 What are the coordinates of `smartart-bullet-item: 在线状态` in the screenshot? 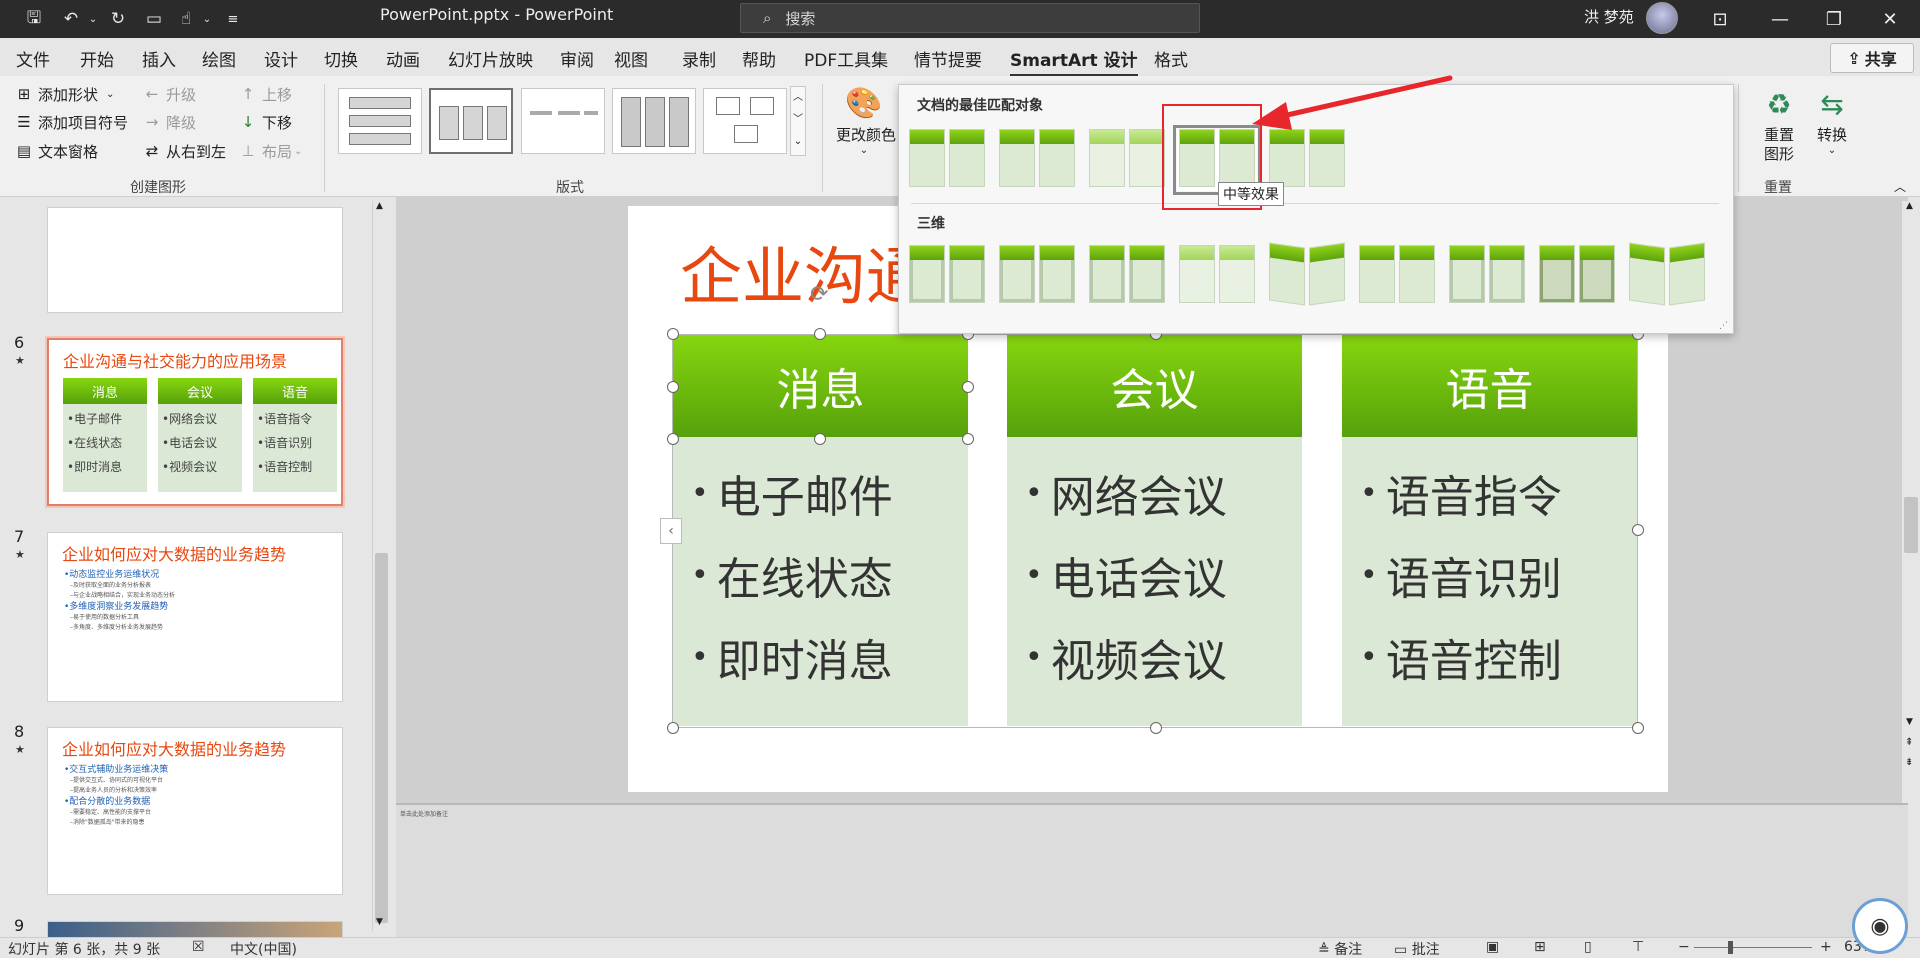 It's located at (820, 575).